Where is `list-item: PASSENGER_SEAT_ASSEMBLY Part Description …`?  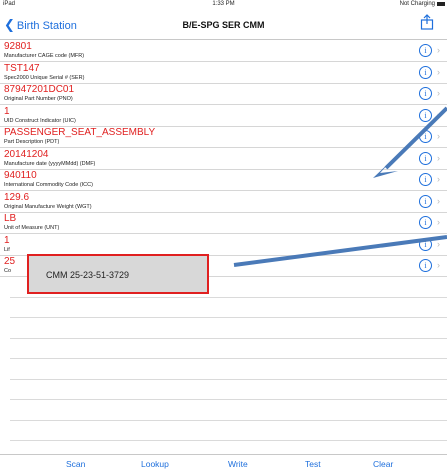 list-item: PASSENGER_SEAT_ASSEMBLY Part Description … is located at coordinates (223, 137).